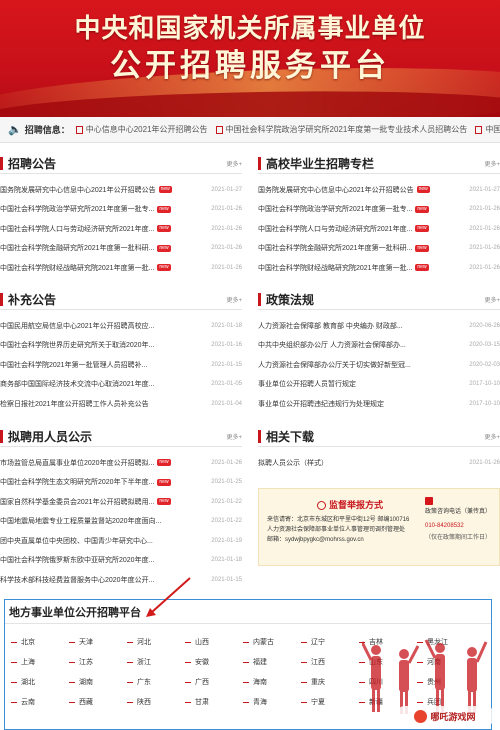 The width and height of the screenshot is (500, 730). Describe the element at coordinates (144, 702) in the screenshot. I see `region-name: 陕西` at that location.